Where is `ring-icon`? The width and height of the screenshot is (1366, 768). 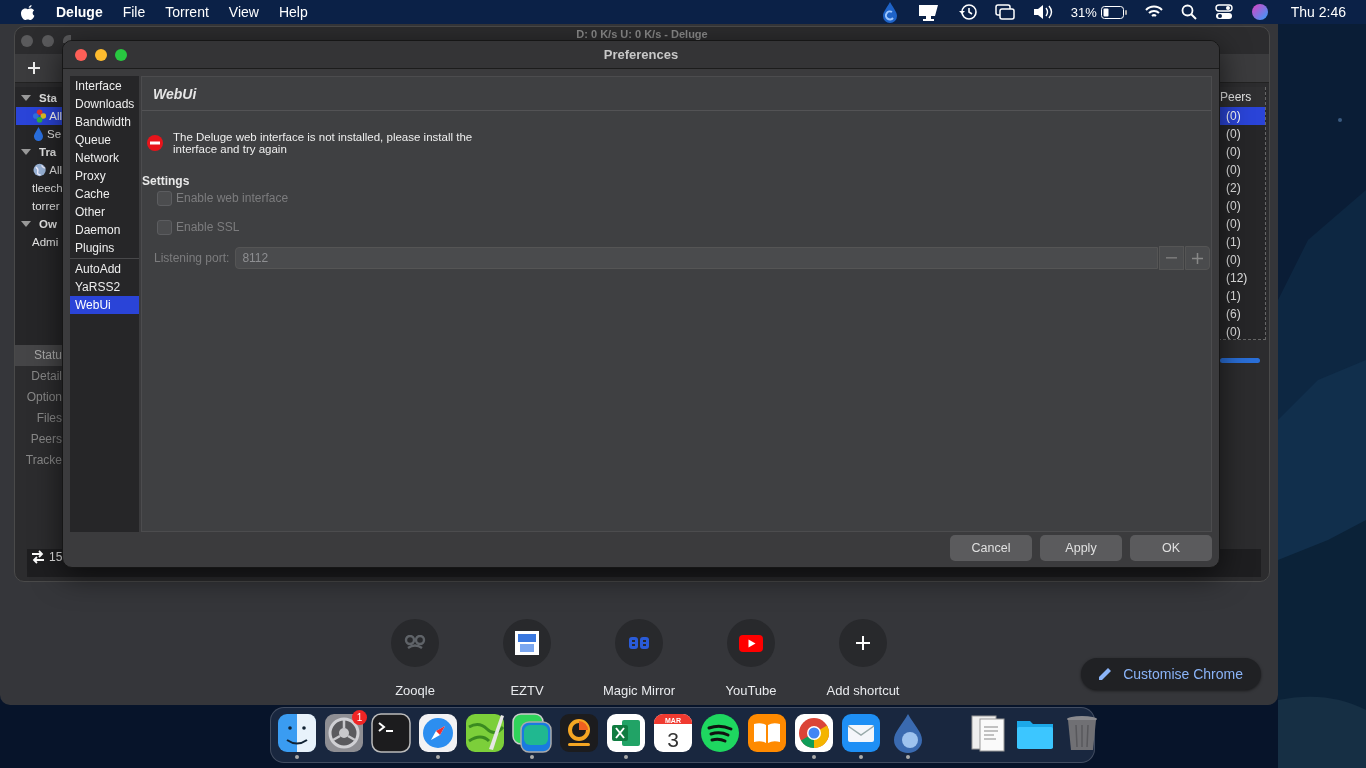 ring-icon is located at coordinates (814, 733).